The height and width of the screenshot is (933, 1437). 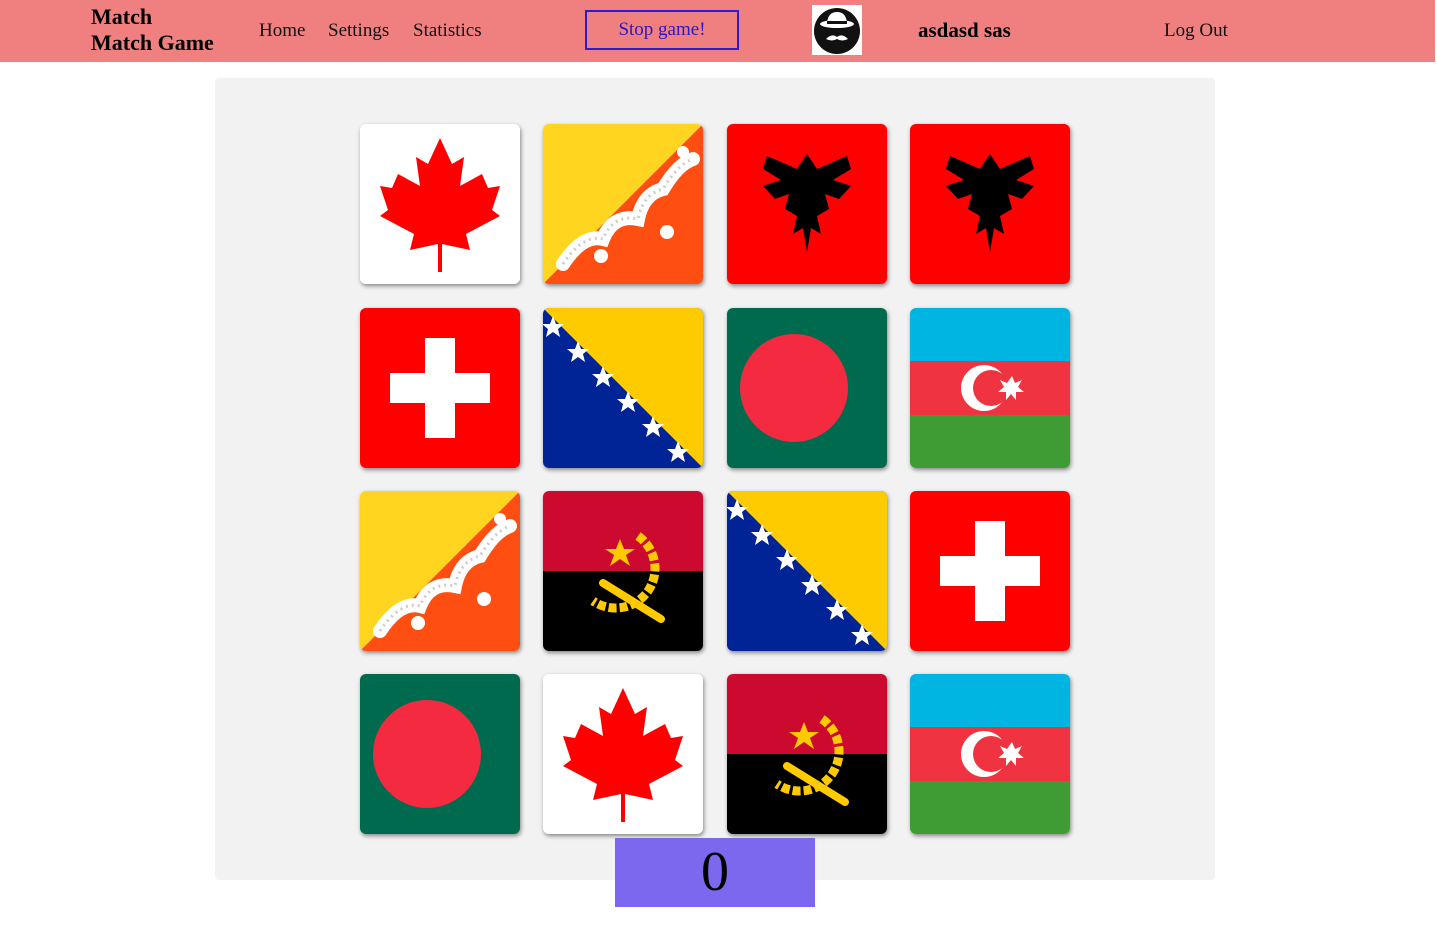 I want to click on app-logo: Match Match Game, so click(x=152, y=30).